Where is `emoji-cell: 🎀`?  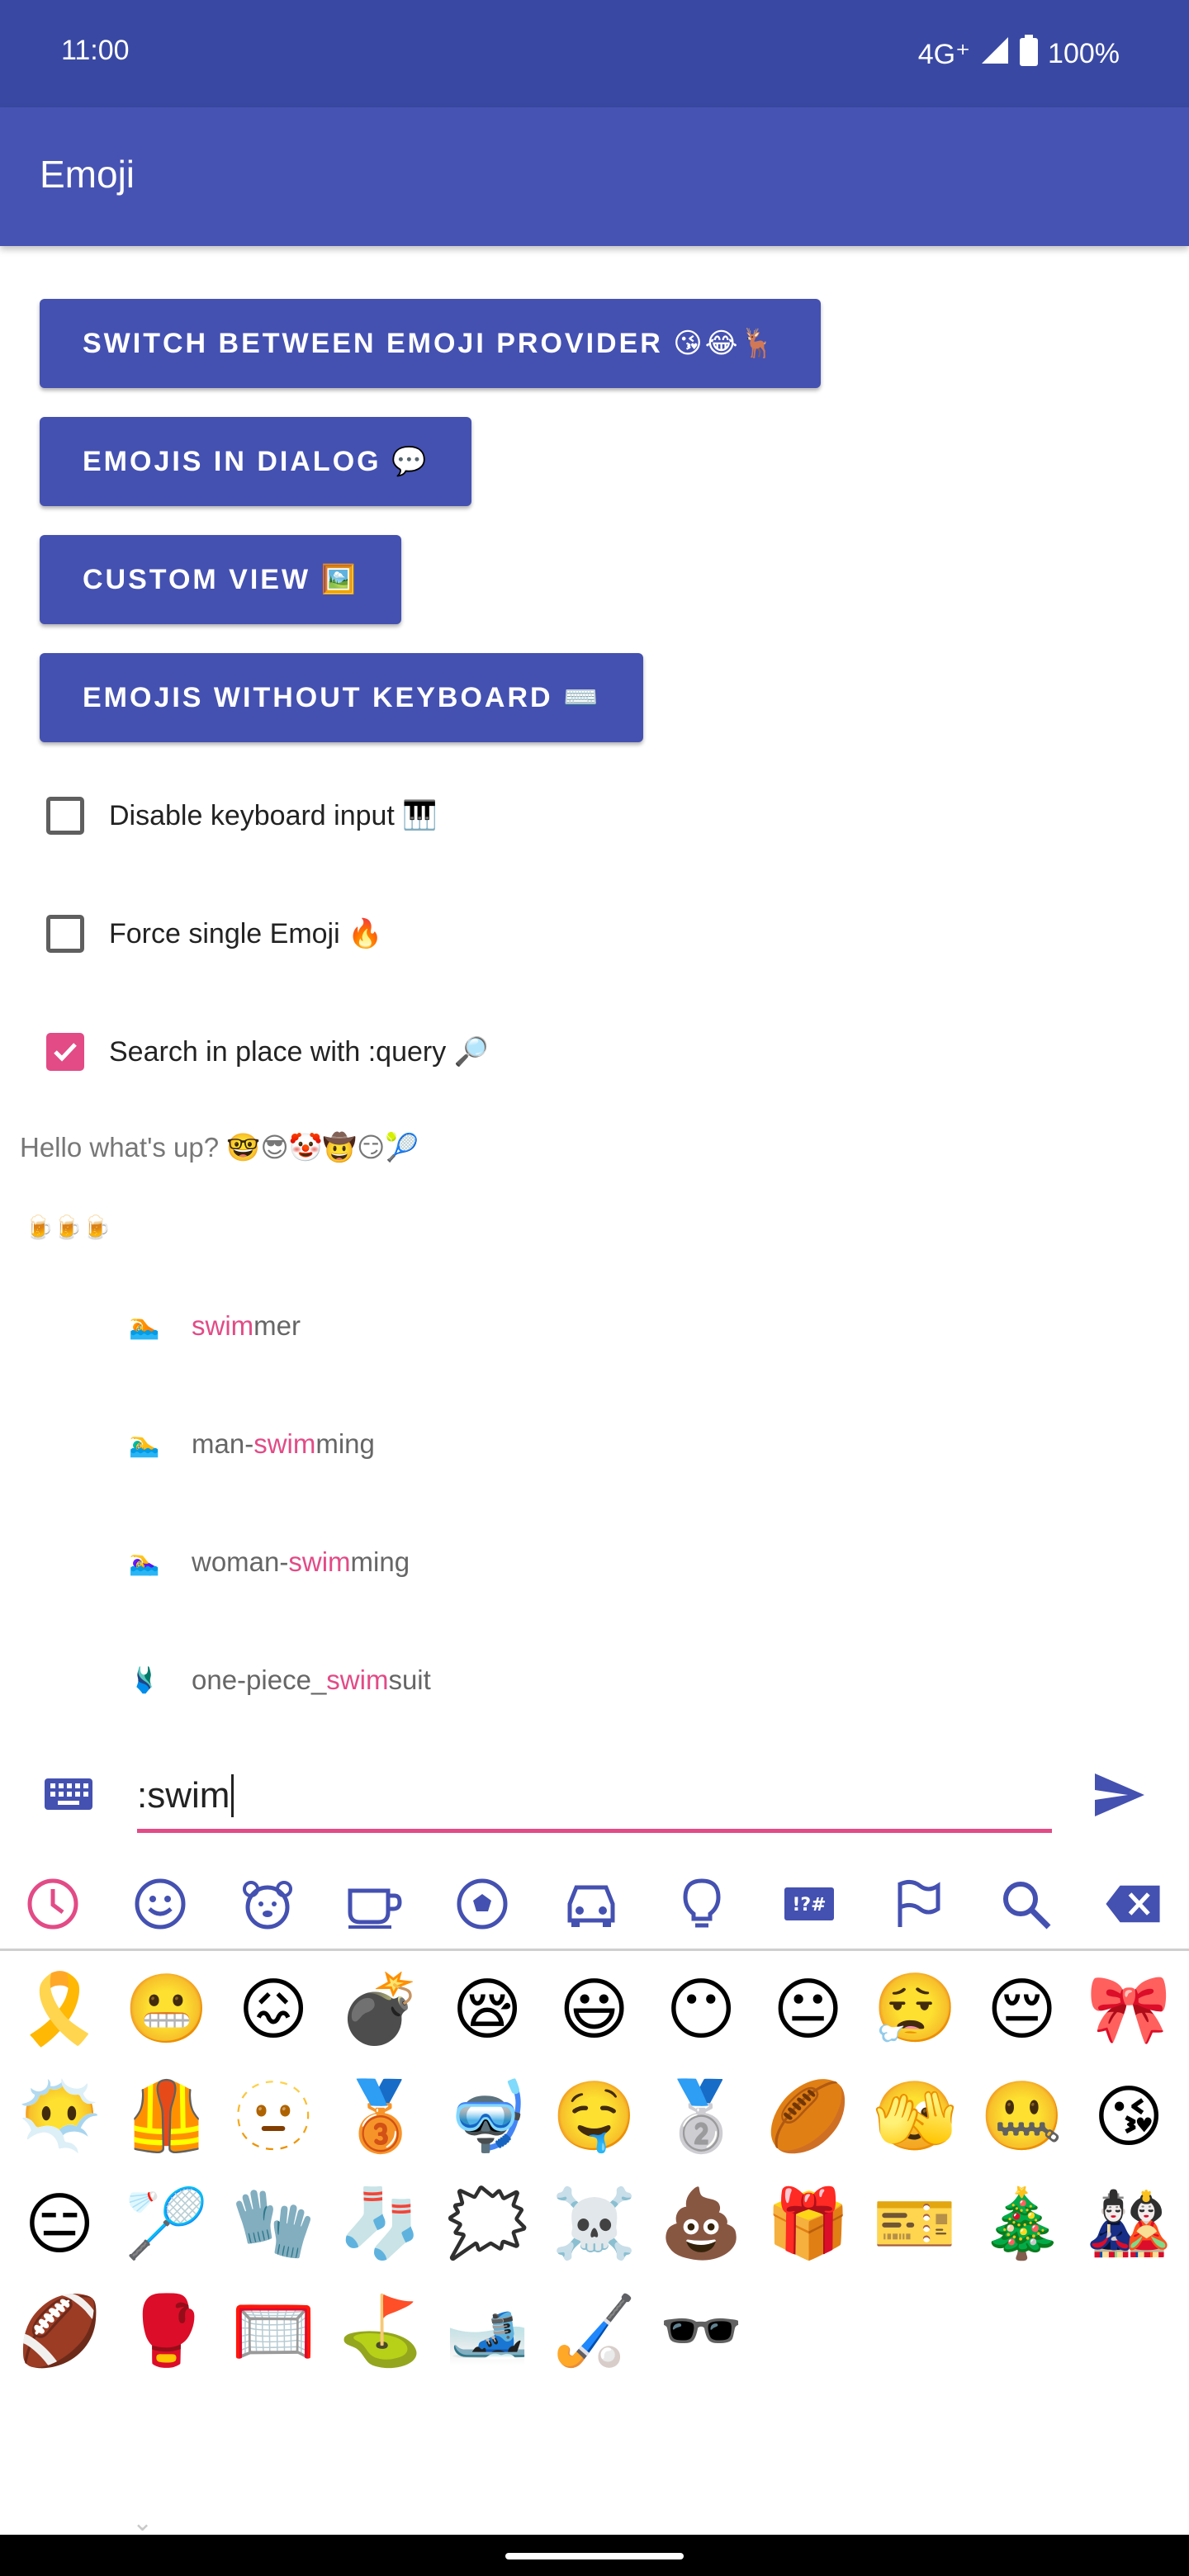
emoji-cell: 🎀 is located at coordinates (1128, 2009).